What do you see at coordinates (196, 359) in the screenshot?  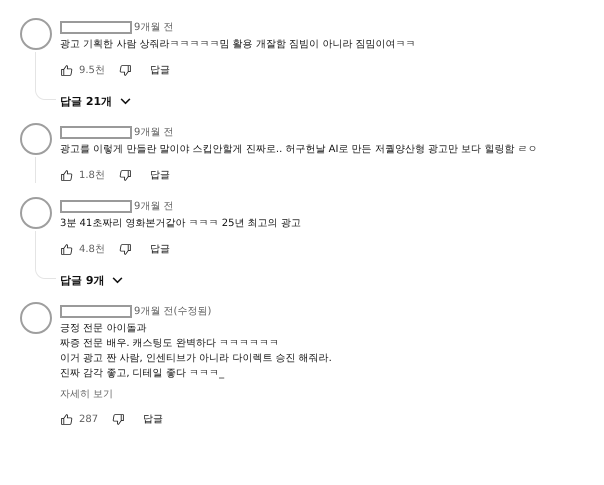 I see `comment-text: 이거 광고 짠 사람, 인센티브가 아니라 다이렉트 승진 해줘라.` at bounding box center [196, 359].